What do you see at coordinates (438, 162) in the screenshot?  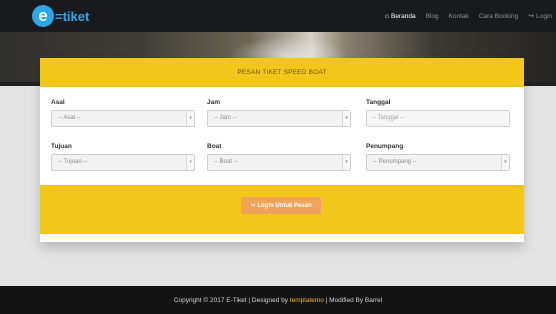 I see `penumpang-select: -- Penumpang -- ▾` at bounding box center [438, 162].